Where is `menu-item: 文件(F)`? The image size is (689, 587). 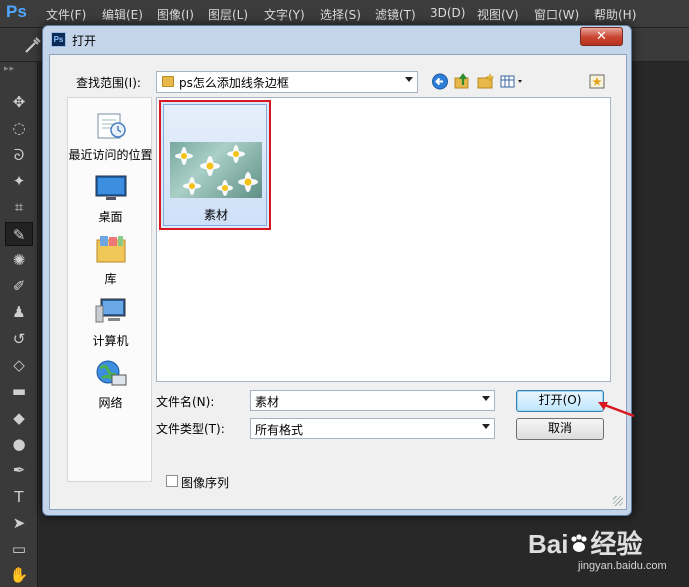
menu-item: 文件(F) is located at coordinates (66, 14).